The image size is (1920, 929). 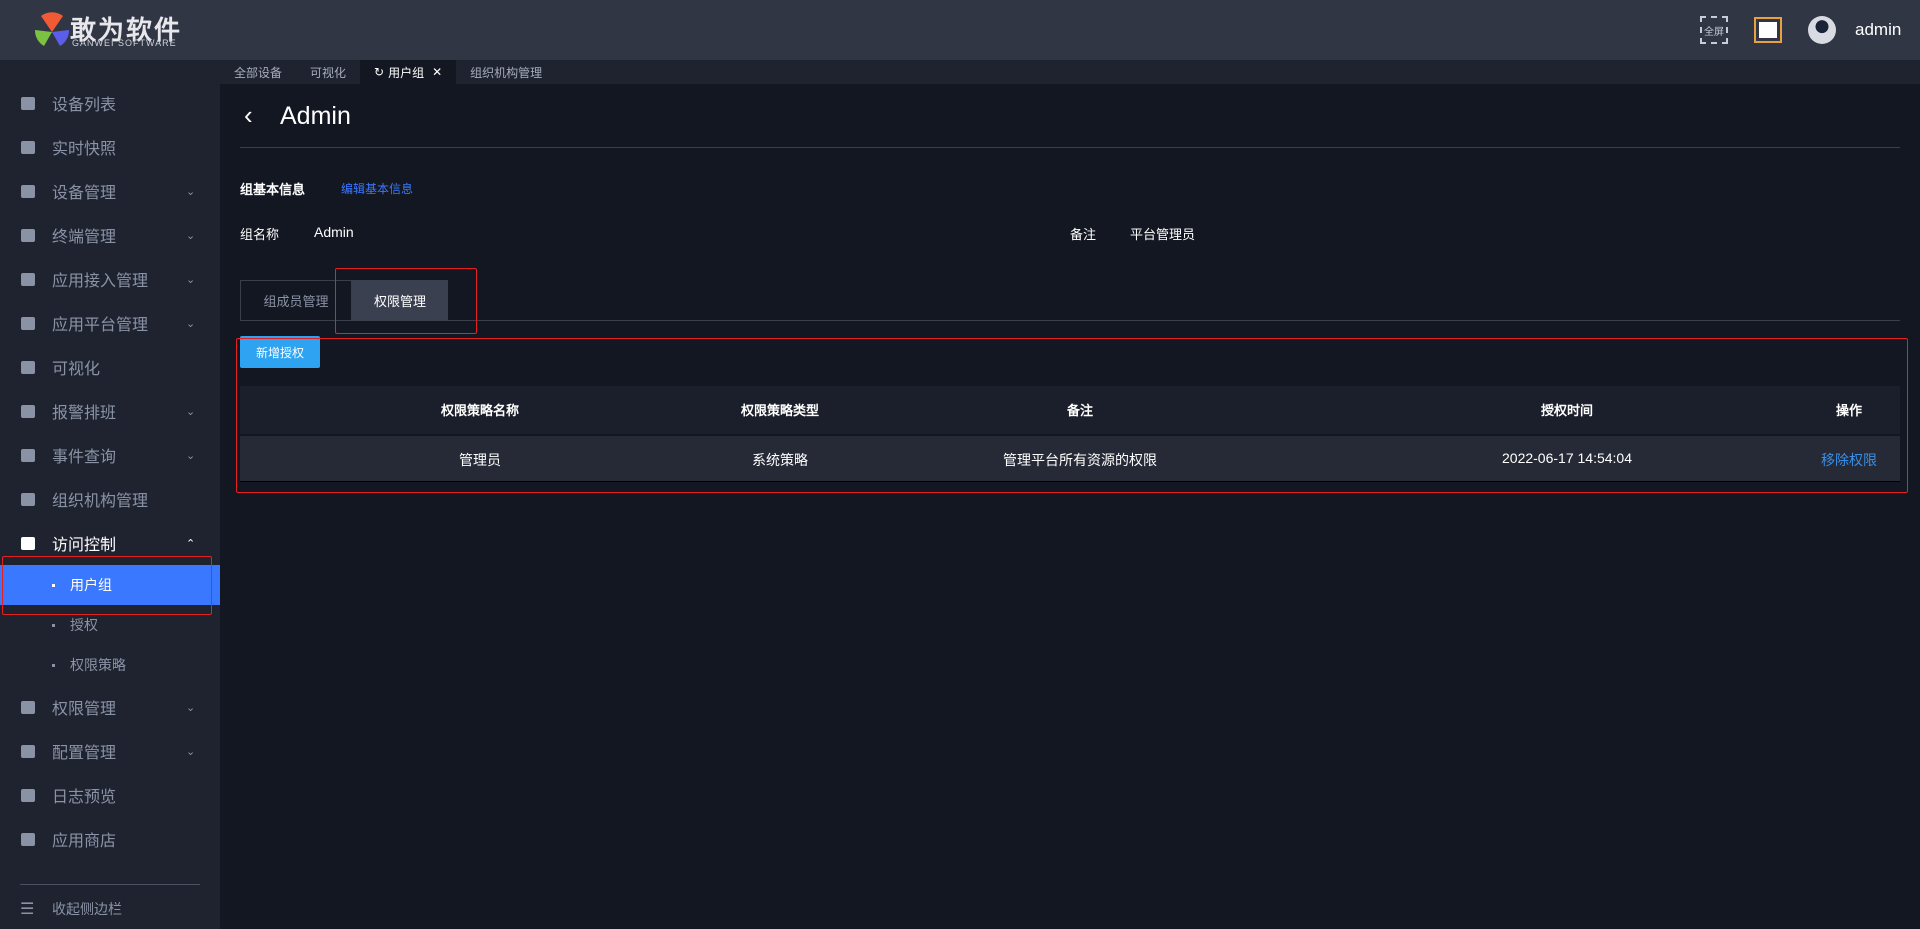 What do you see at coordinates (84, 149) in the screenshot?
I see `sidebar-item-label: 实时快照` at bounding box center [84, 149].